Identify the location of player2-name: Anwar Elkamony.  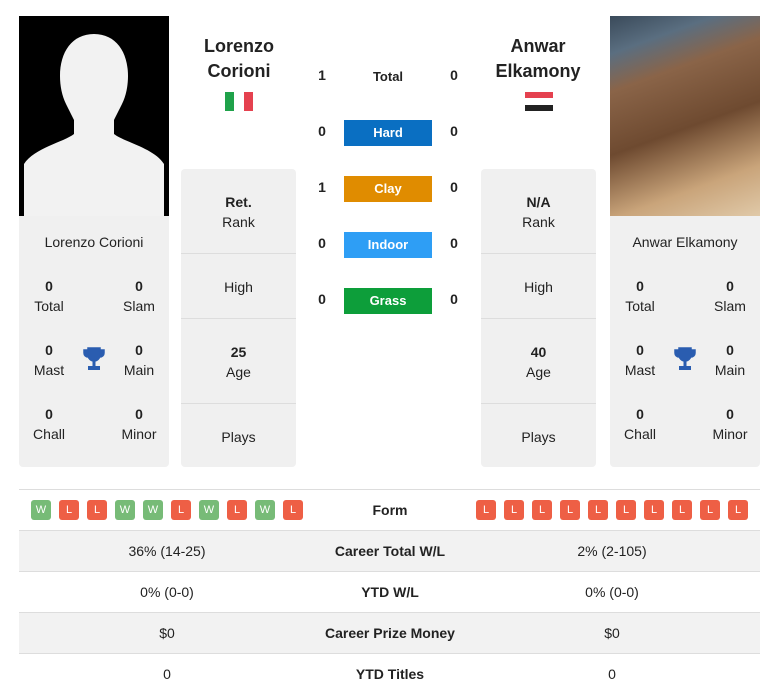
(685, 242).